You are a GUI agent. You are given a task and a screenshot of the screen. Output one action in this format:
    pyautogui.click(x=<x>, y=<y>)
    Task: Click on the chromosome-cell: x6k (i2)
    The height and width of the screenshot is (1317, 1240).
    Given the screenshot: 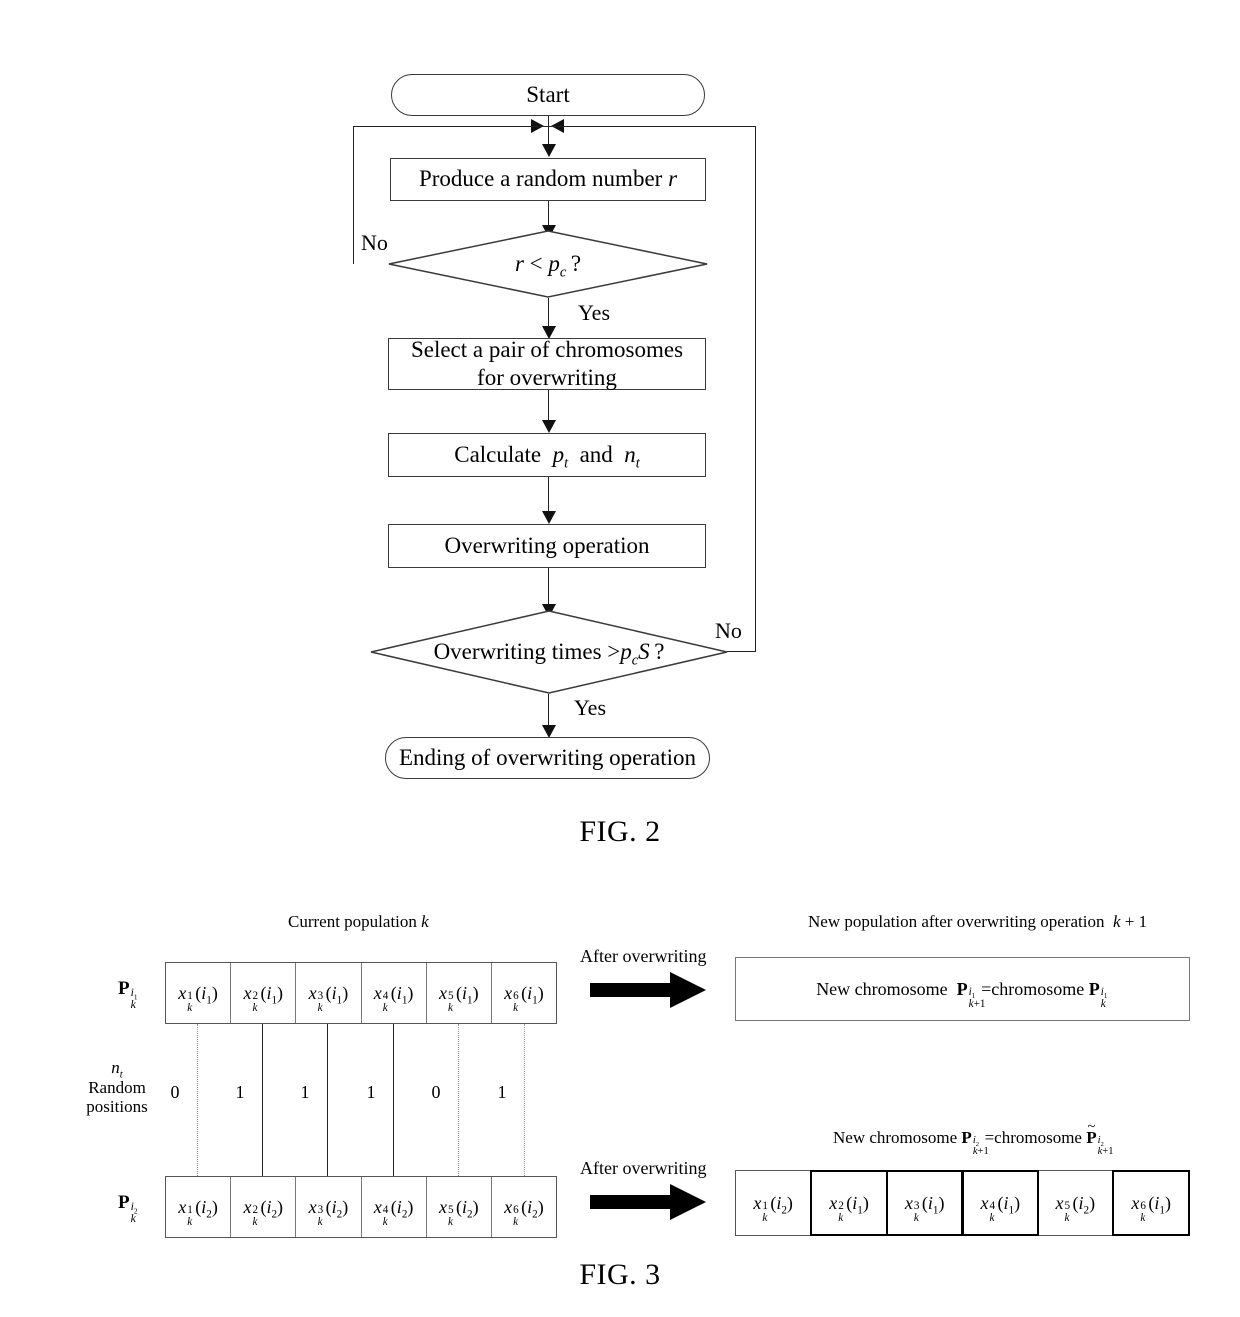 What is the action you would take?
    pyautogui.click(x=524, y=1212)
    